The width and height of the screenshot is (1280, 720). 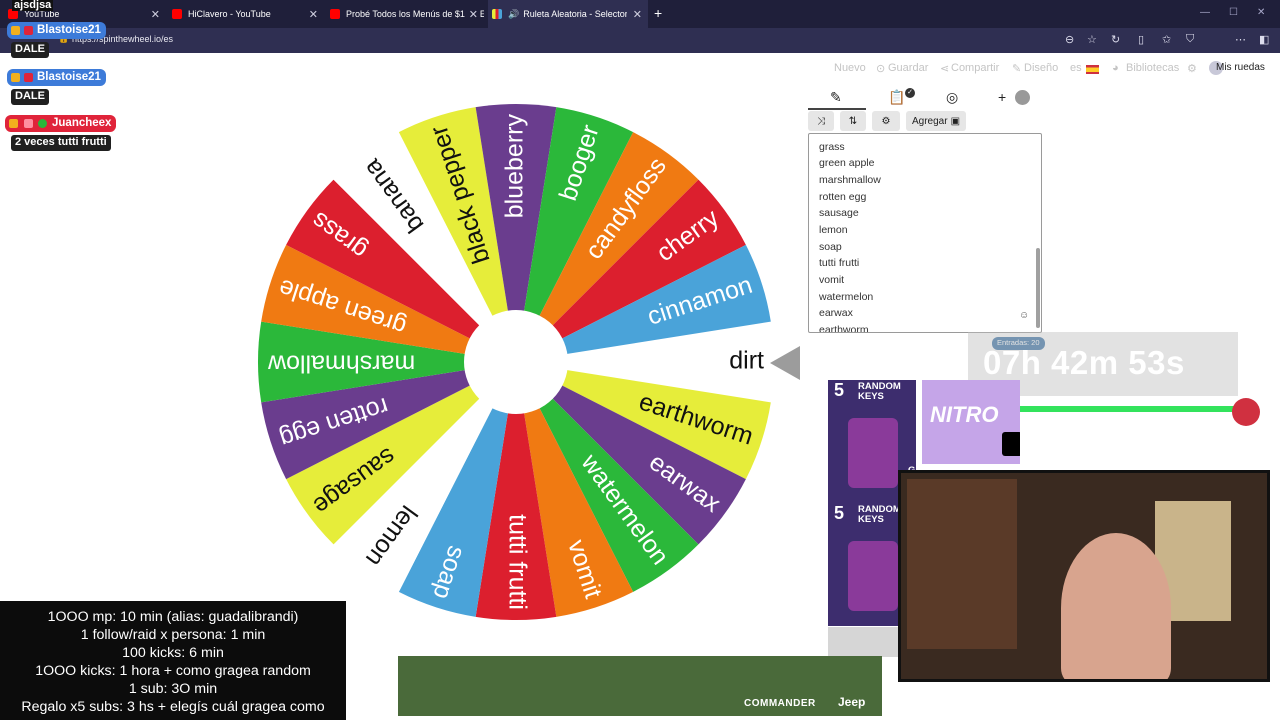 I want to click on subathon-timer: 07h 42m 53s, so click(x=1084, y=362).